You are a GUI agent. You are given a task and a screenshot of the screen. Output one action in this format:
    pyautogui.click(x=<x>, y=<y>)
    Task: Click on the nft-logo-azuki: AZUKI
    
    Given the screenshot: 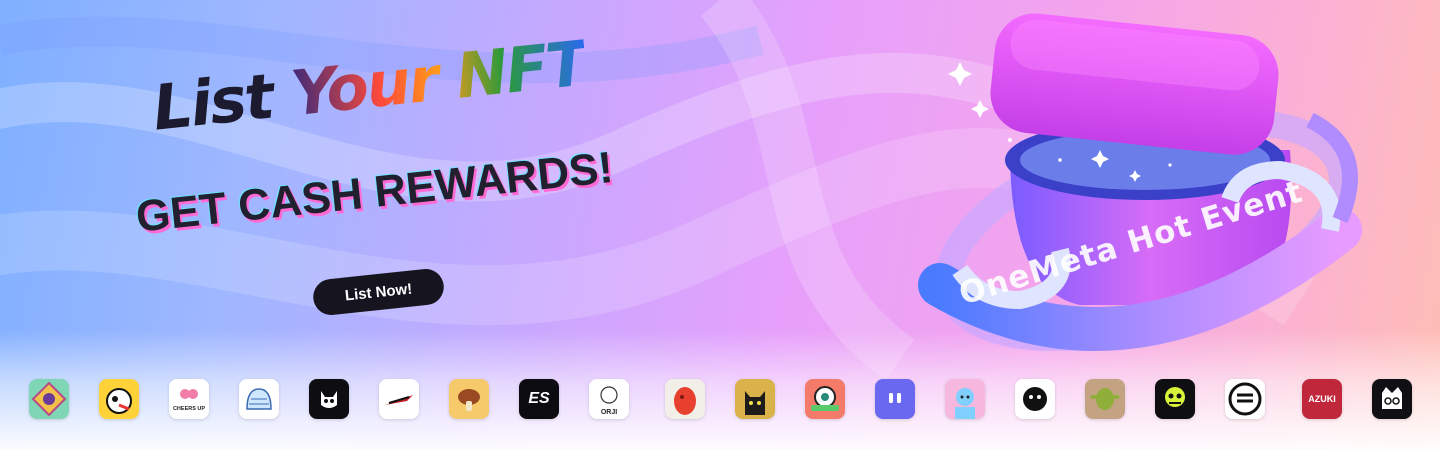 What is the action you would take?
    pyautogui.click(x=1322, y=399)
    